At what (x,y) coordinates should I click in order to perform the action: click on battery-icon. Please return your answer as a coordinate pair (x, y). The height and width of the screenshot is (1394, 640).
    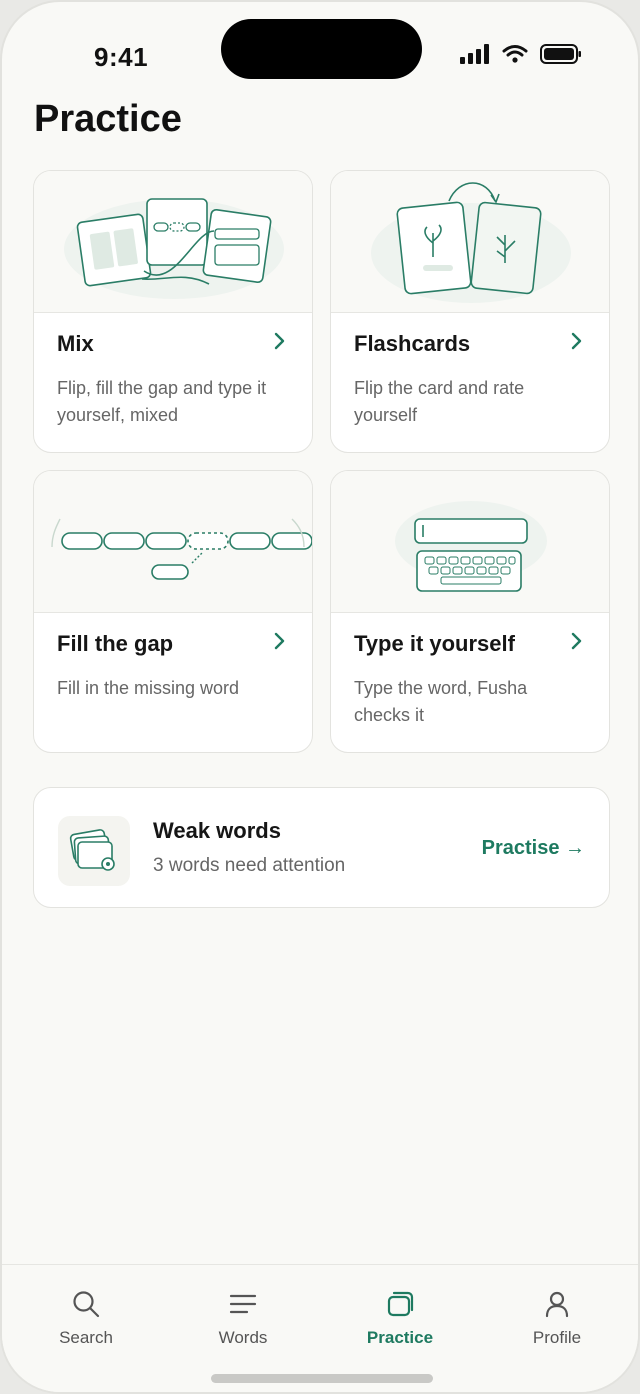
    Looking at the image, I should click on (560, 54).